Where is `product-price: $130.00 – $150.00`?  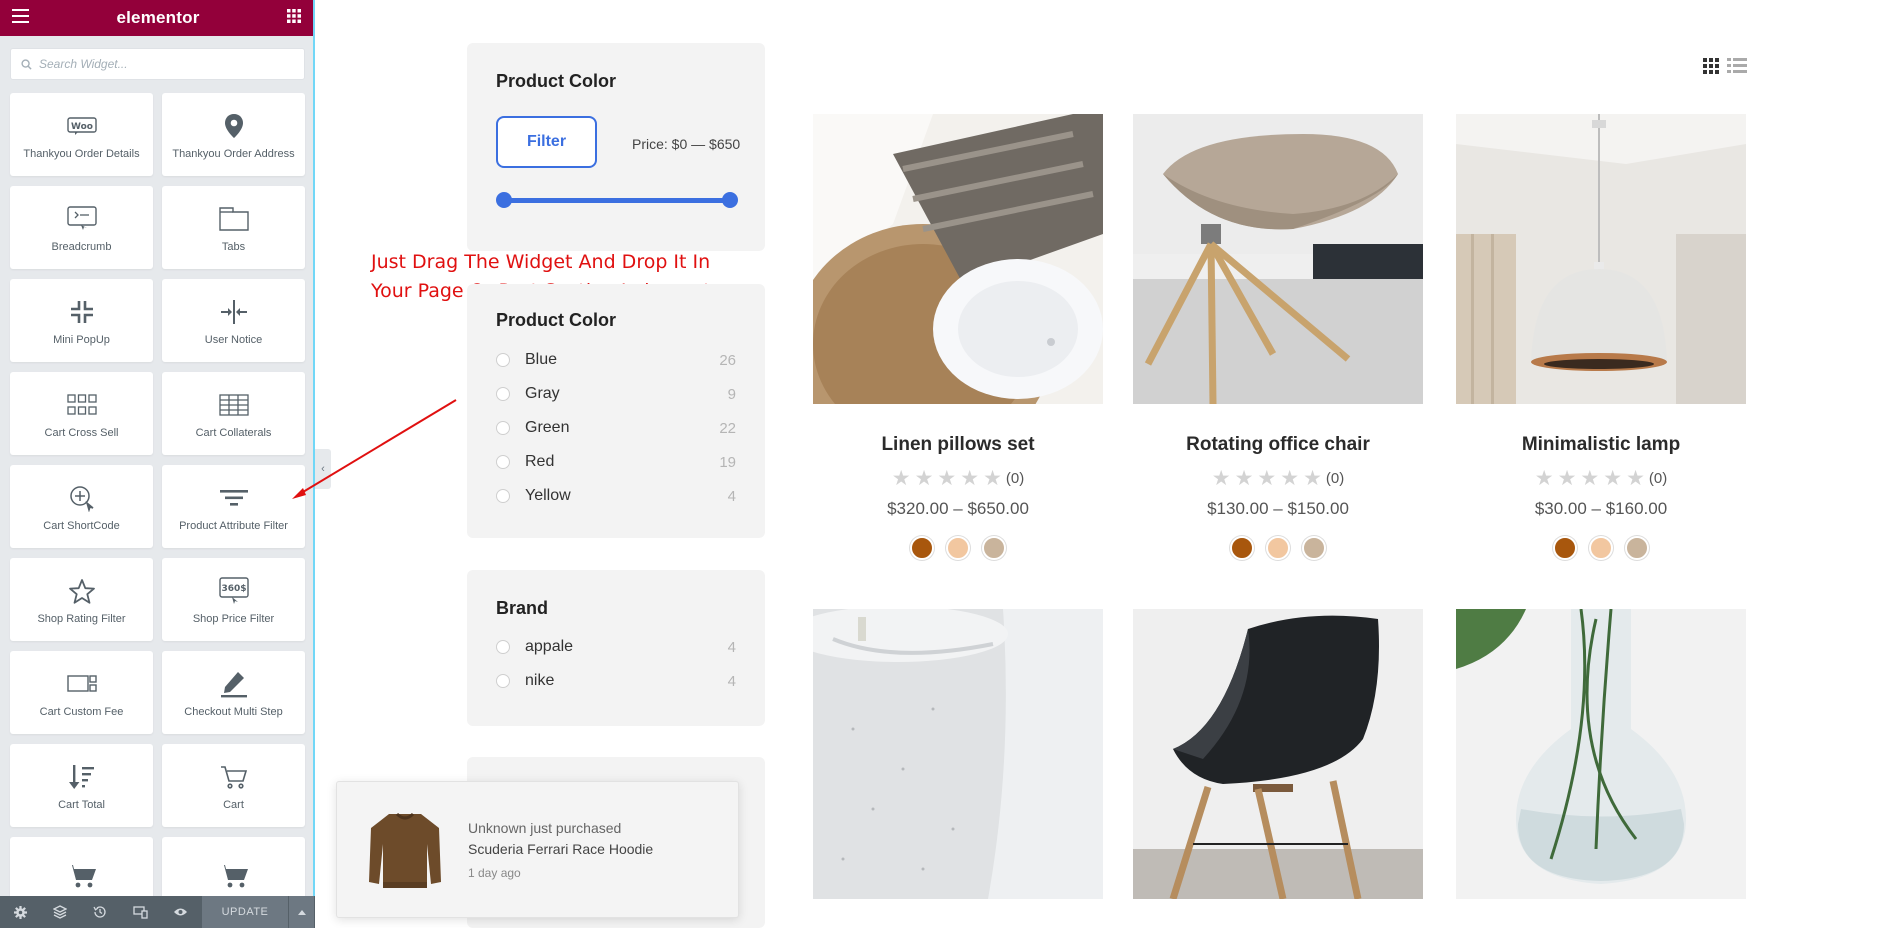
product-price: $130.00 – $150.00 is located at coordinates (1278, 508).